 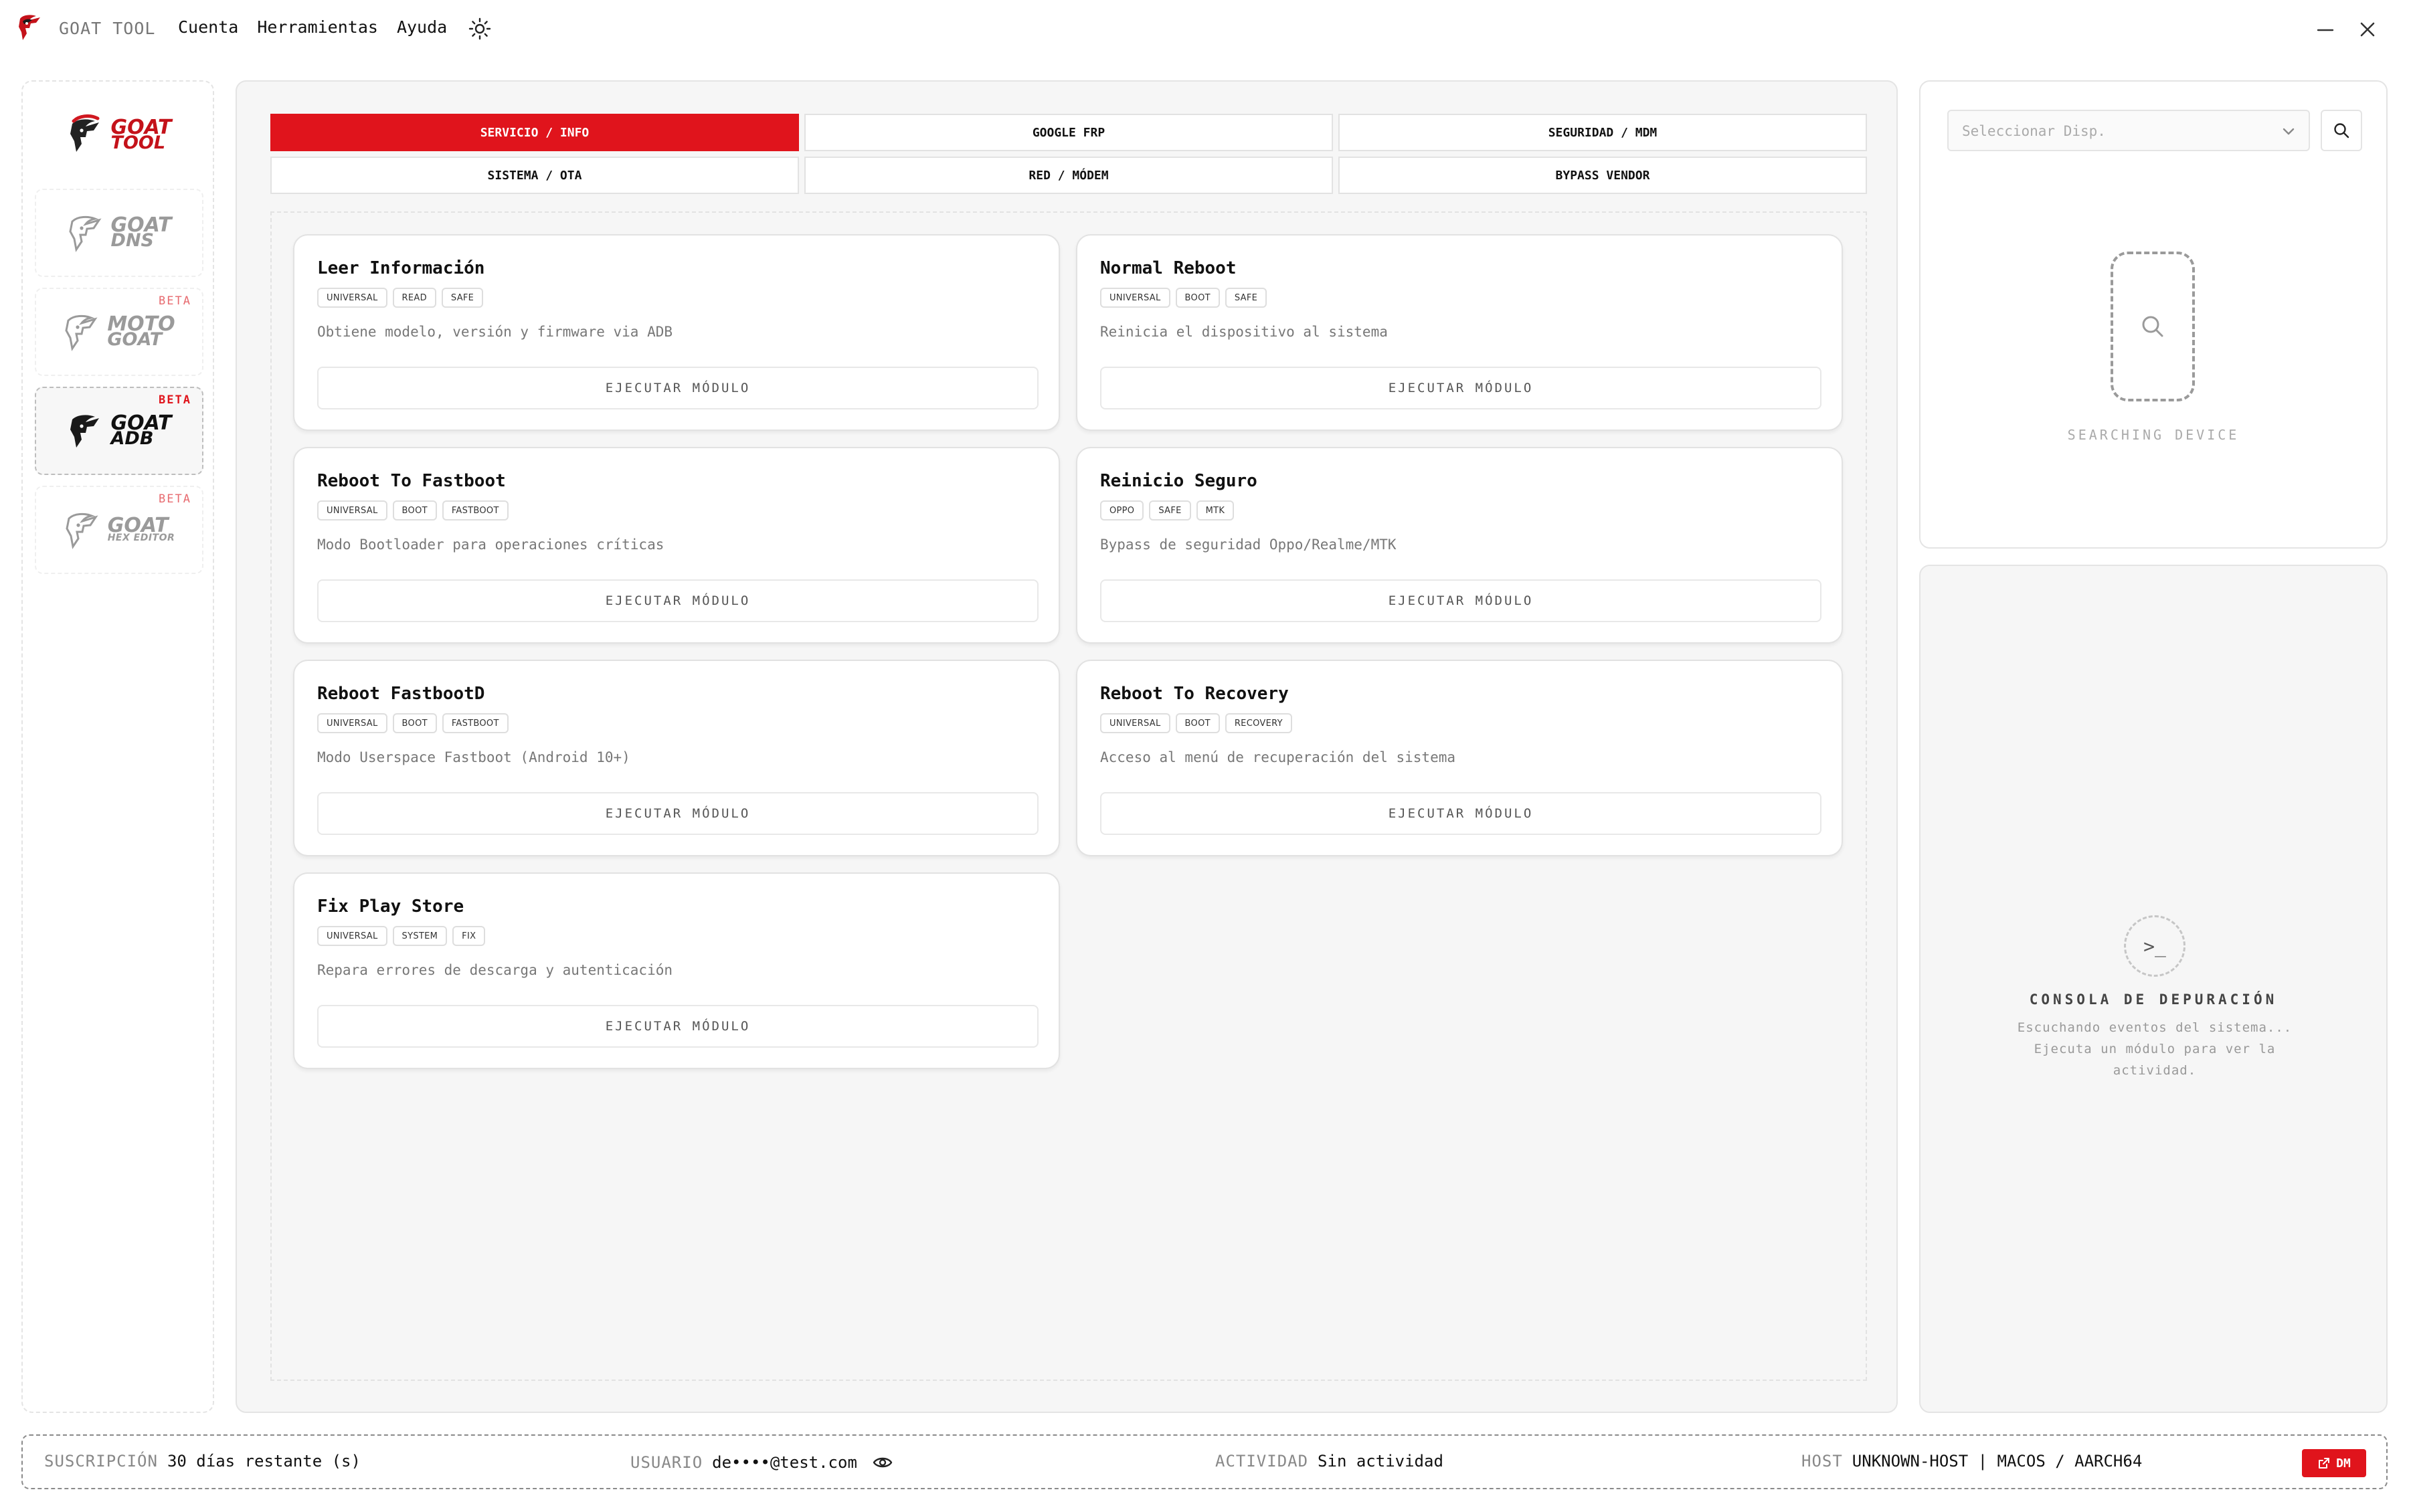 I want to click on module-description: Modo Userspace Fastboot (Android 10+), so click(x=474, y=757).